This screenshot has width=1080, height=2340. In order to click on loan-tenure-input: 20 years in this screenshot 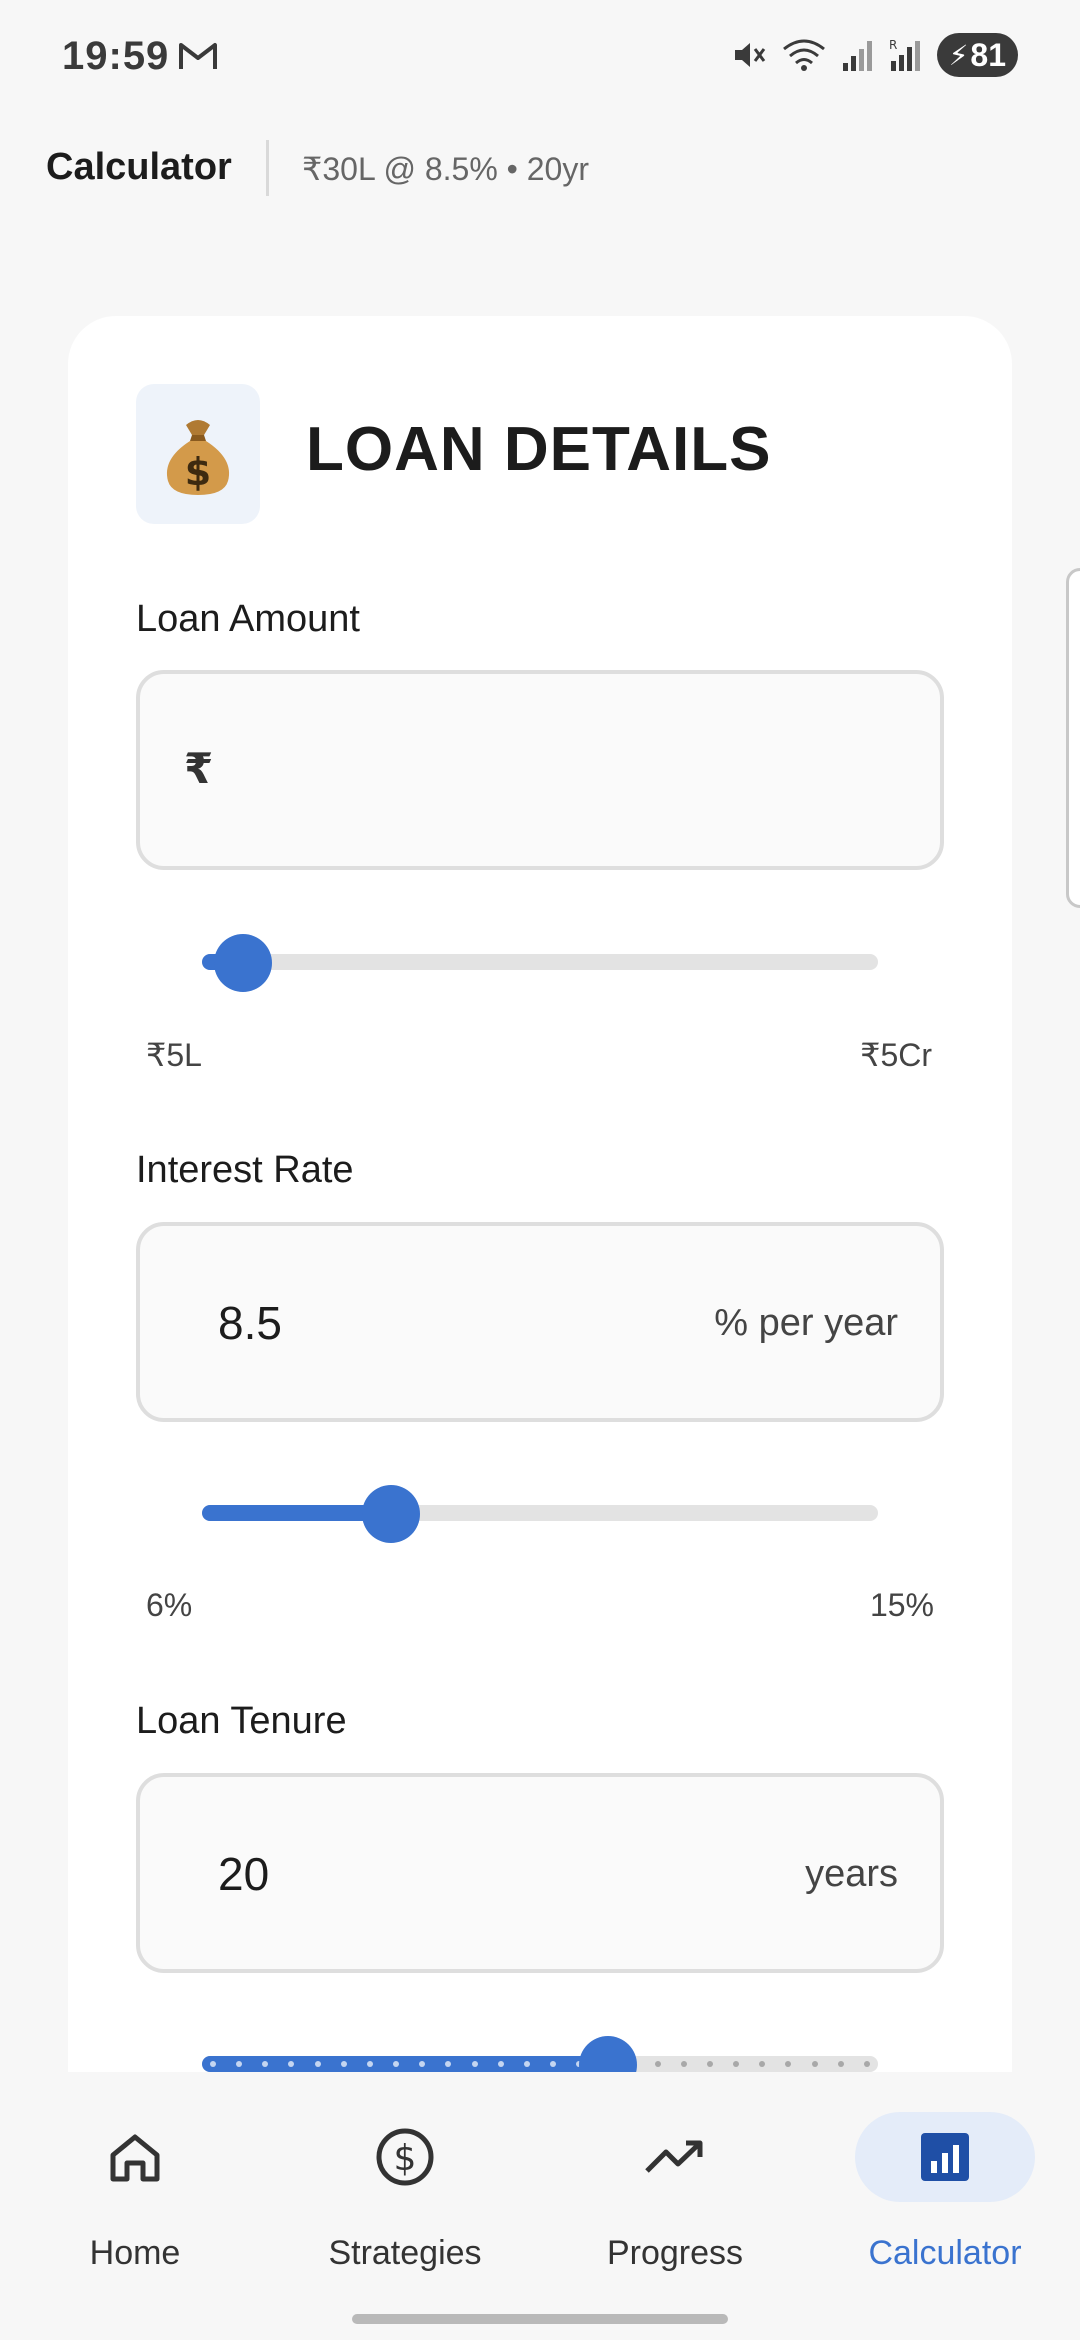, I will do `click(540, 1873)`.